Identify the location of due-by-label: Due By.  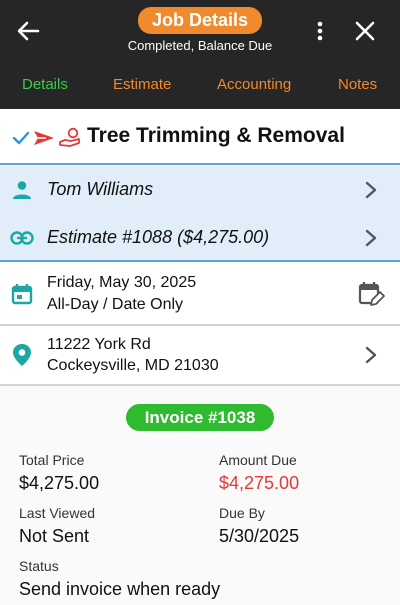
(242, 513).